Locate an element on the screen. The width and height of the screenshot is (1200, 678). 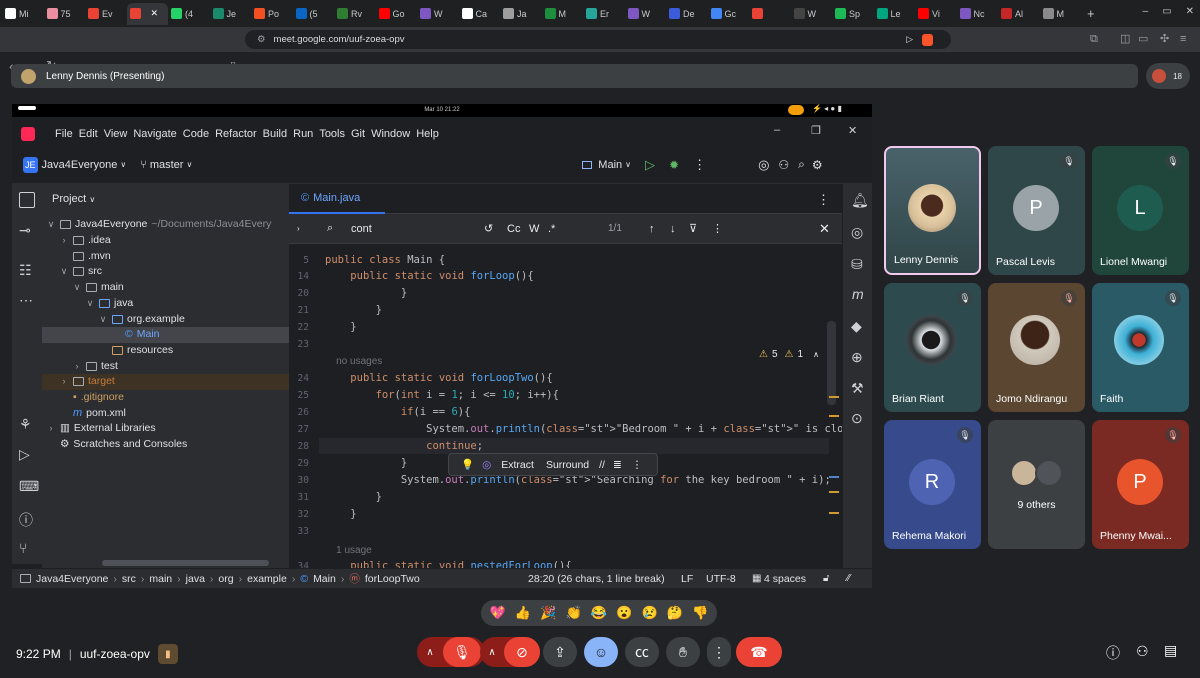
microphone-toggle: ∧ 🎙︎ is located at coordinates (451, 652).